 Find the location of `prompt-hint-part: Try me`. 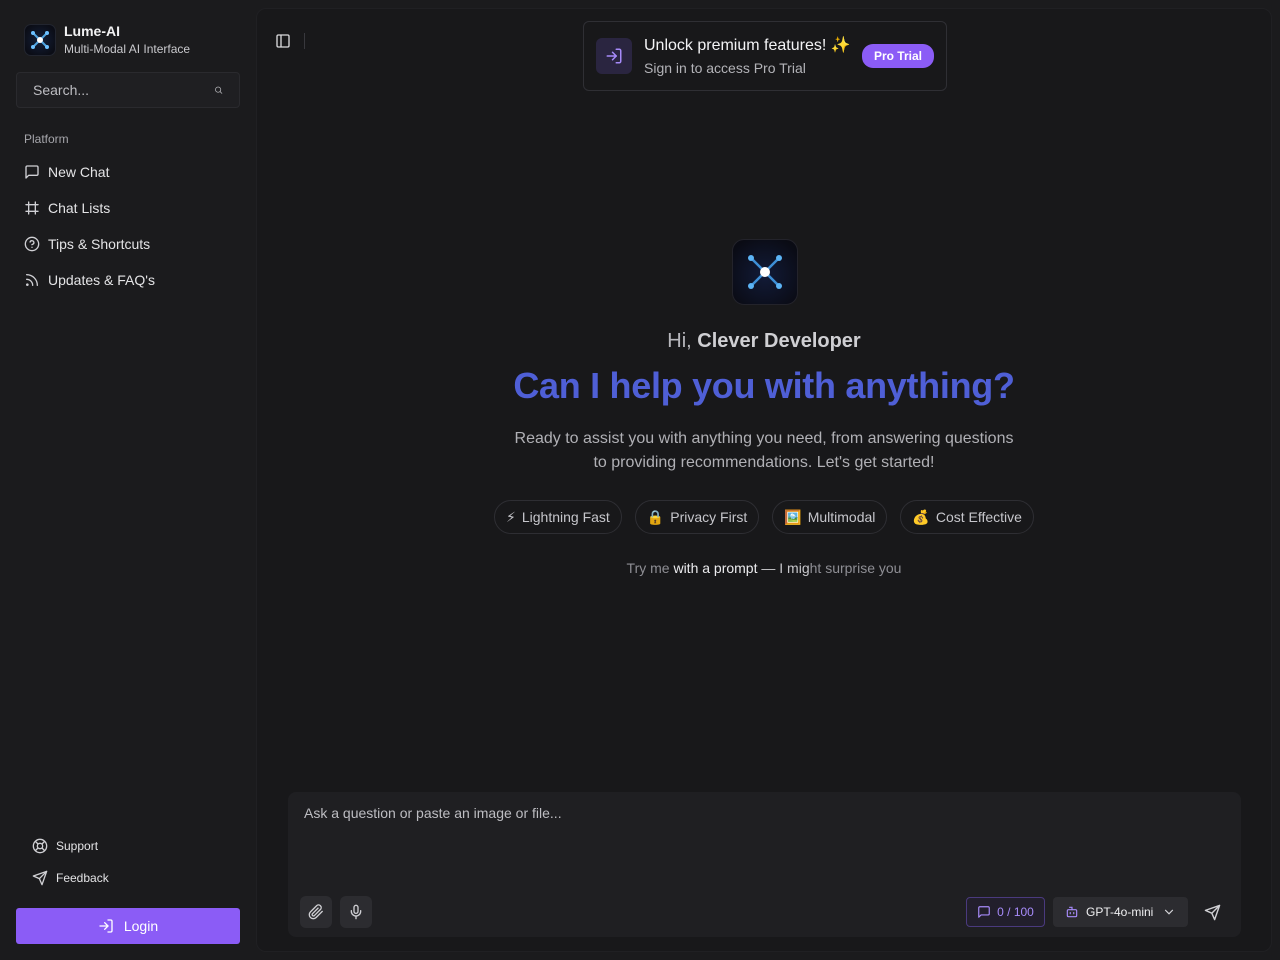

prompt-hint-part: Try me is located at coordinates (650, 568).